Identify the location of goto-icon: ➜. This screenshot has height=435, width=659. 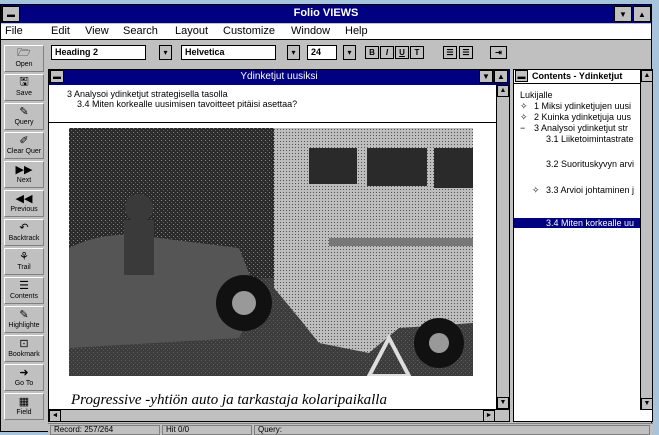
(24, 373).